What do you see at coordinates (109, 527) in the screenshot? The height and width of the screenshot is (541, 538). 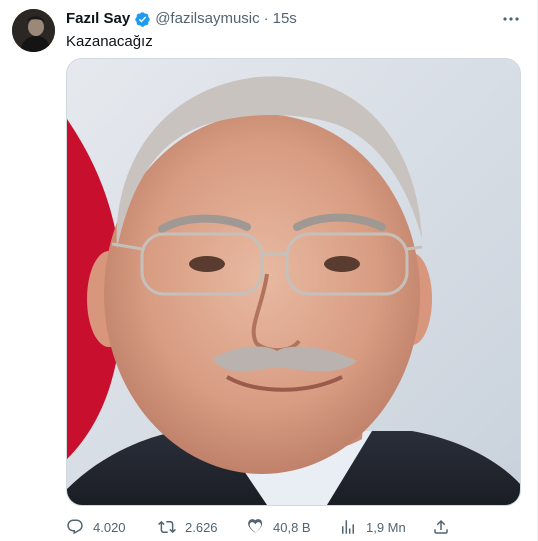 I see `reply-count: 4.020` at bounding box center [109, 527].